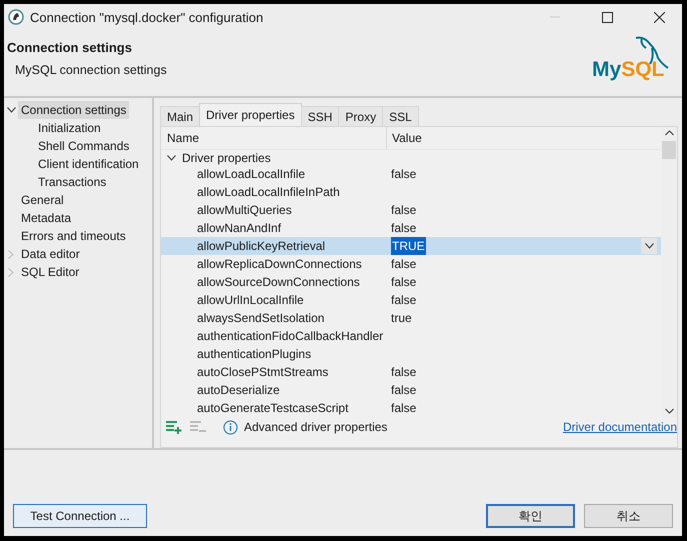  What do you see at coordinates (268, 192) in the screenshot?
I see `property-name: allowLoadLocalInfileInPath` at bounding box center [268, 192].